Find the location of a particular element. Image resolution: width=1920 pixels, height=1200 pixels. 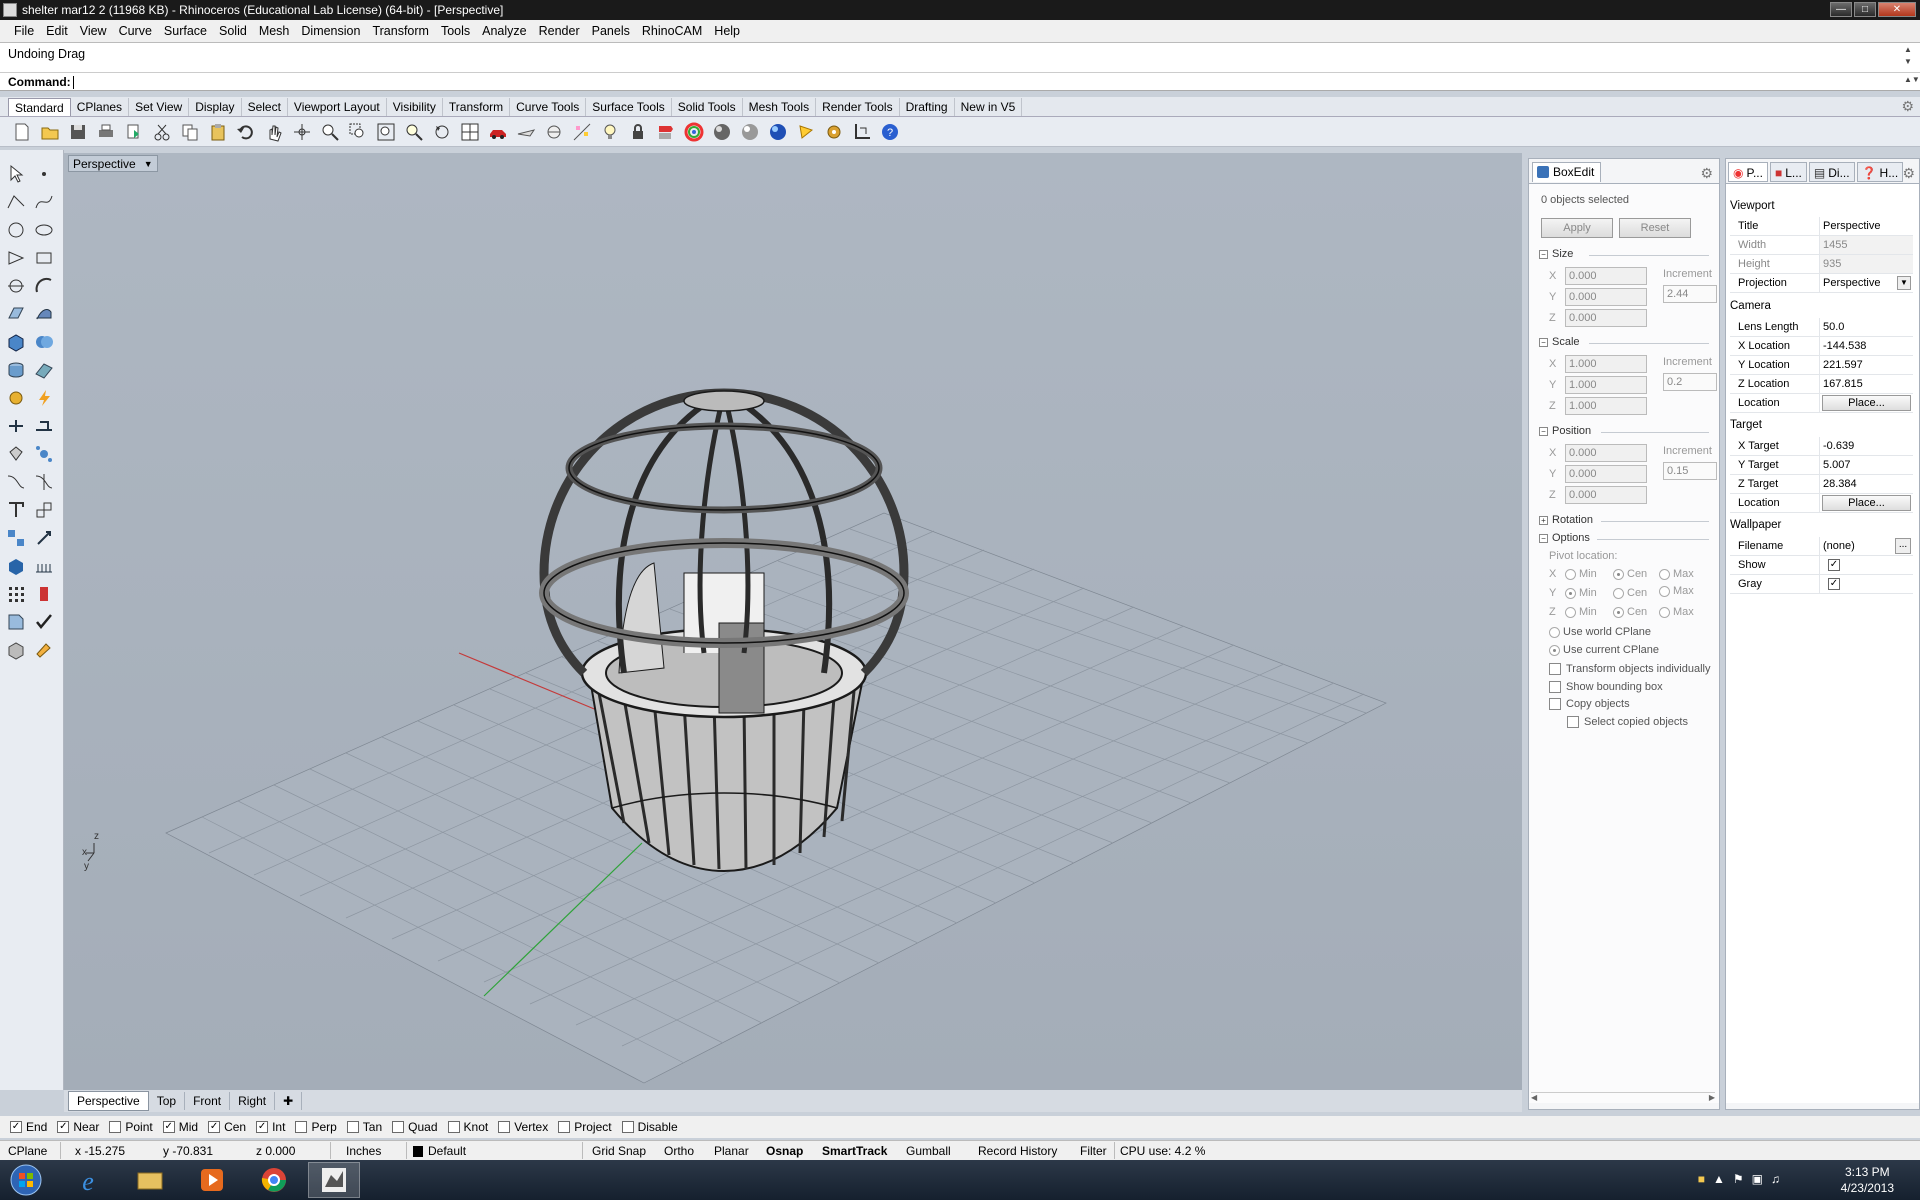

check-icon is located at coordinates (44, 622).